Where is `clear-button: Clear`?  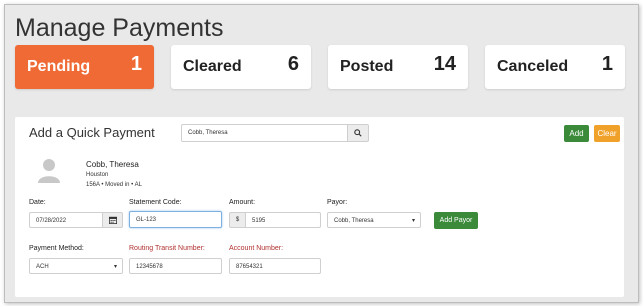
clear-button: Clear is located at coordinates (607, 133).